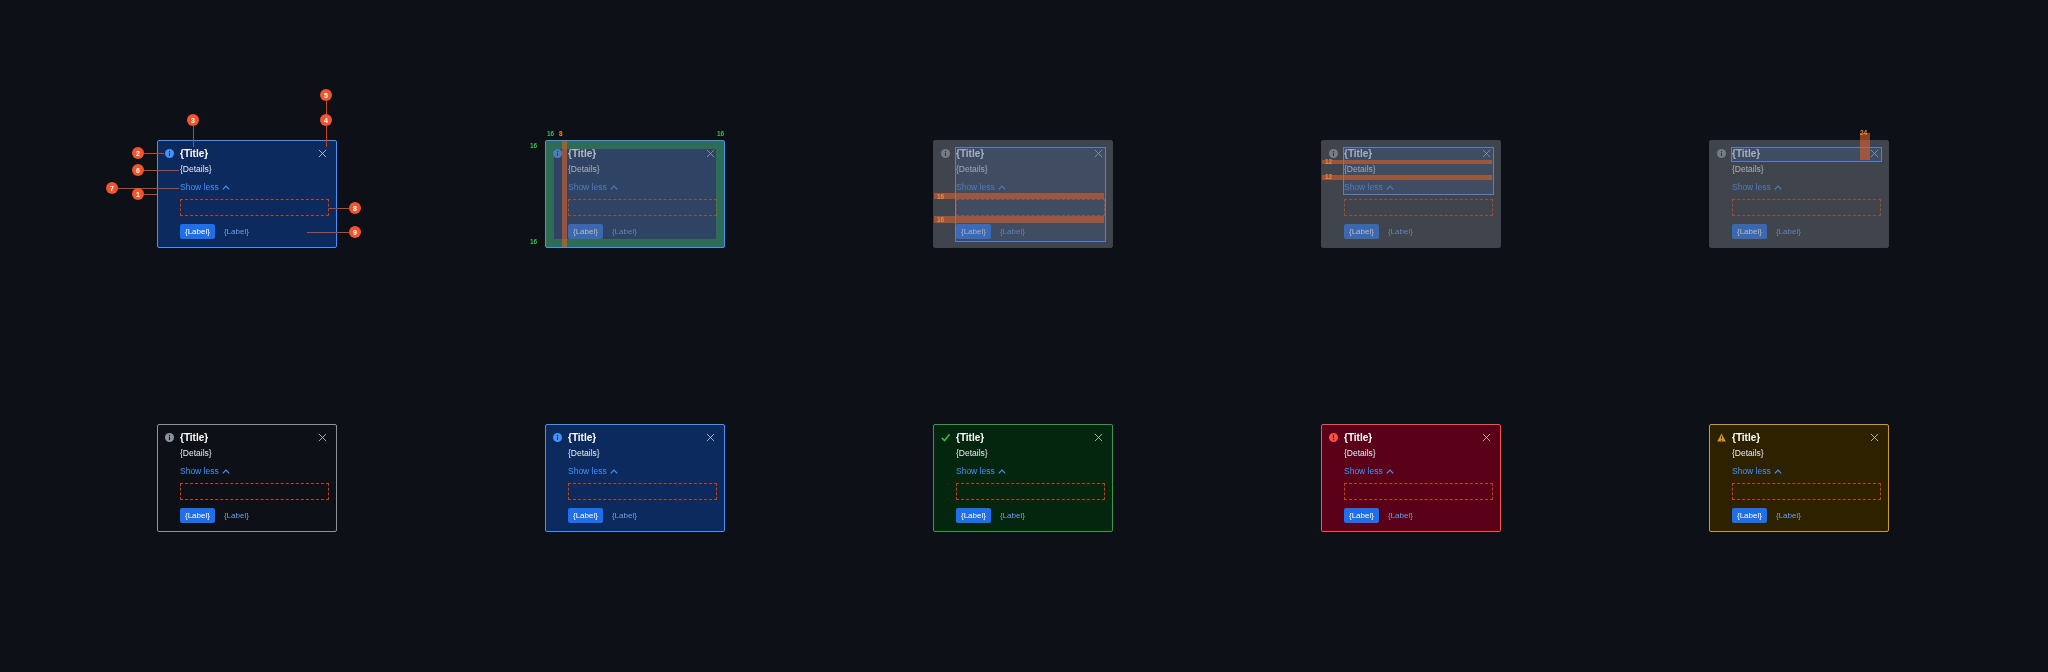 Image resolution: width=2048 pixels, height=672 pixels. Describe the element at coordinates (1333, 437) in the screenshot. I see `error-icon` at that location.